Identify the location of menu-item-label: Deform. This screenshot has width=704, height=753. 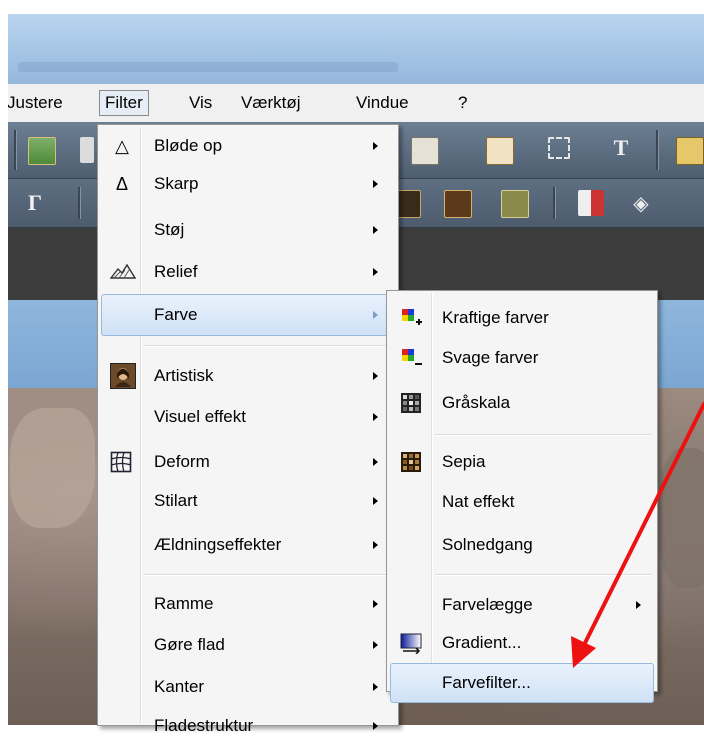
(182, 461).